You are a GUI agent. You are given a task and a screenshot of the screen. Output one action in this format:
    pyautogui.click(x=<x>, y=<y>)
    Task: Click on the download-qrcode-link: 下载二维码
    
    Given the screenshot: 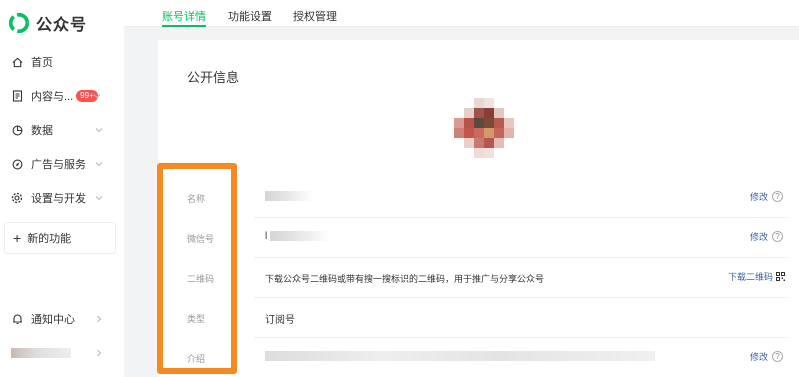 What is the action you would take?
    pyautogui.click(x=756, y=276)
    